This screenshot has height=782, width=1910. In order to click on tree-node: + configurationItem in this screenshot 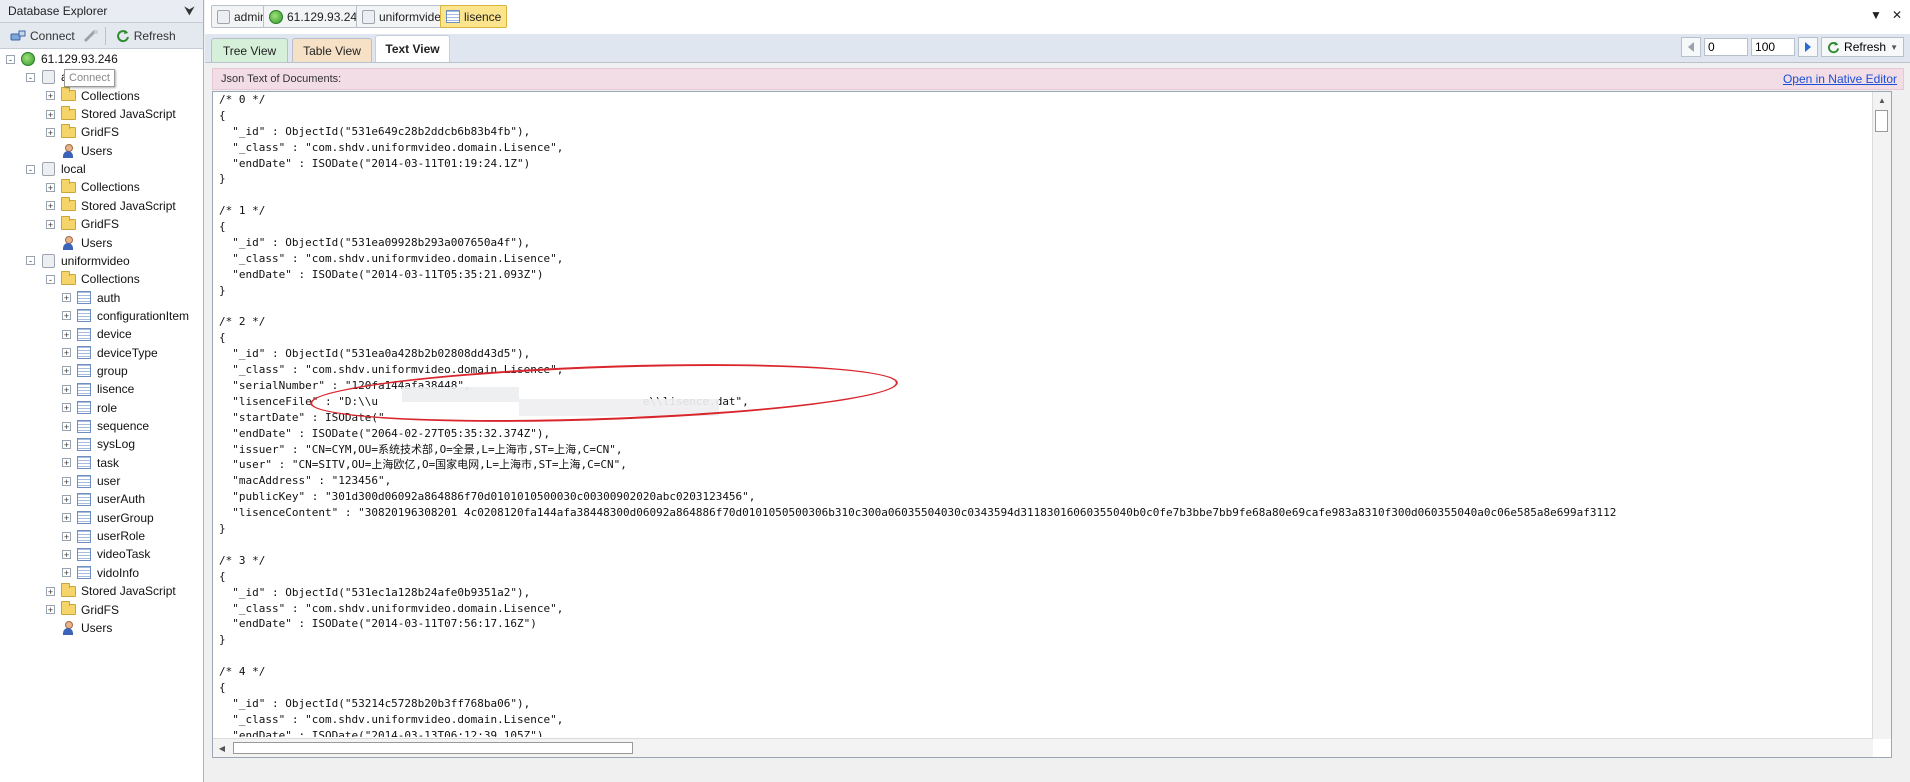, I will do `click(125, 316)`.